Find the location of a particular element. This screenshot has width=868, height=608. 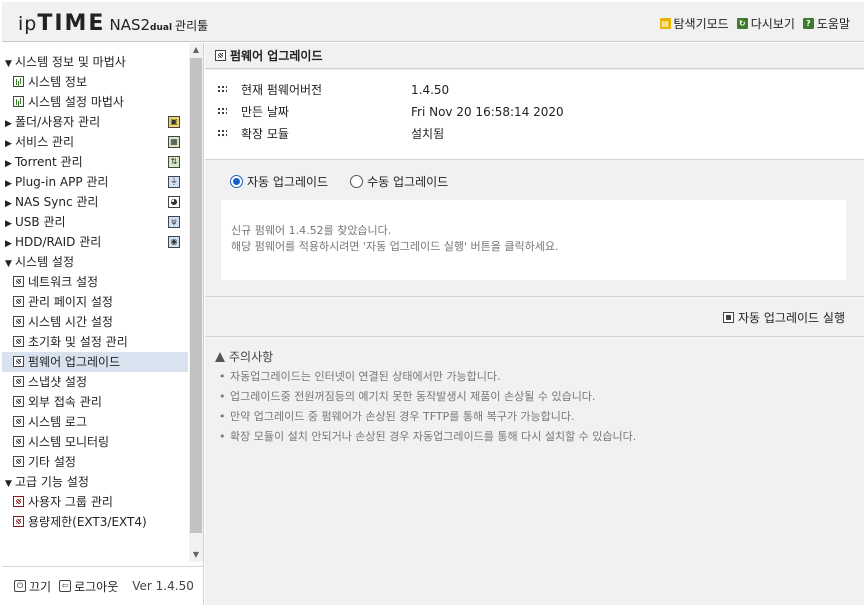

radio-auto-upgrade: 자동 업그레이드 is located at coordinates (279, 181).